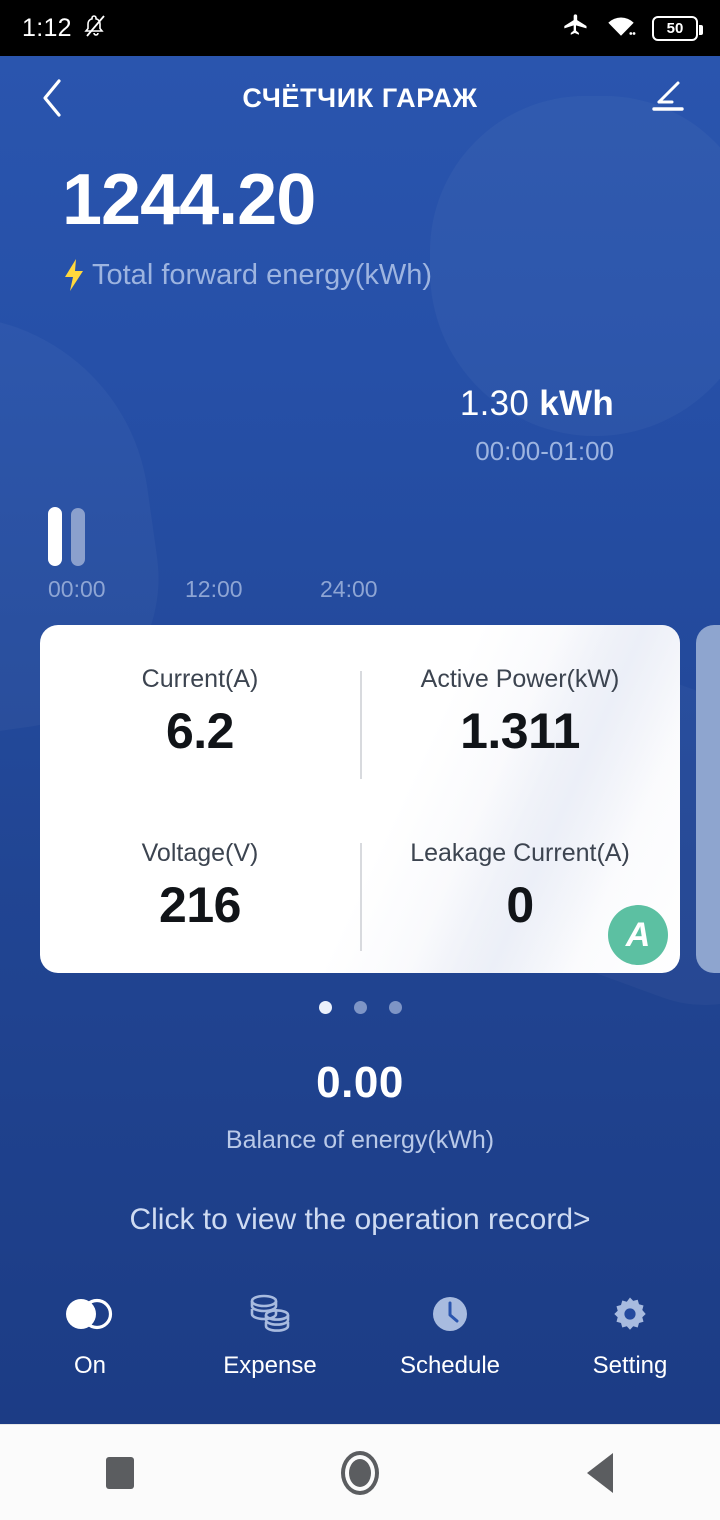 The image size is (720, 1520). I want to click on bell-off-icon, so click(96, 28).